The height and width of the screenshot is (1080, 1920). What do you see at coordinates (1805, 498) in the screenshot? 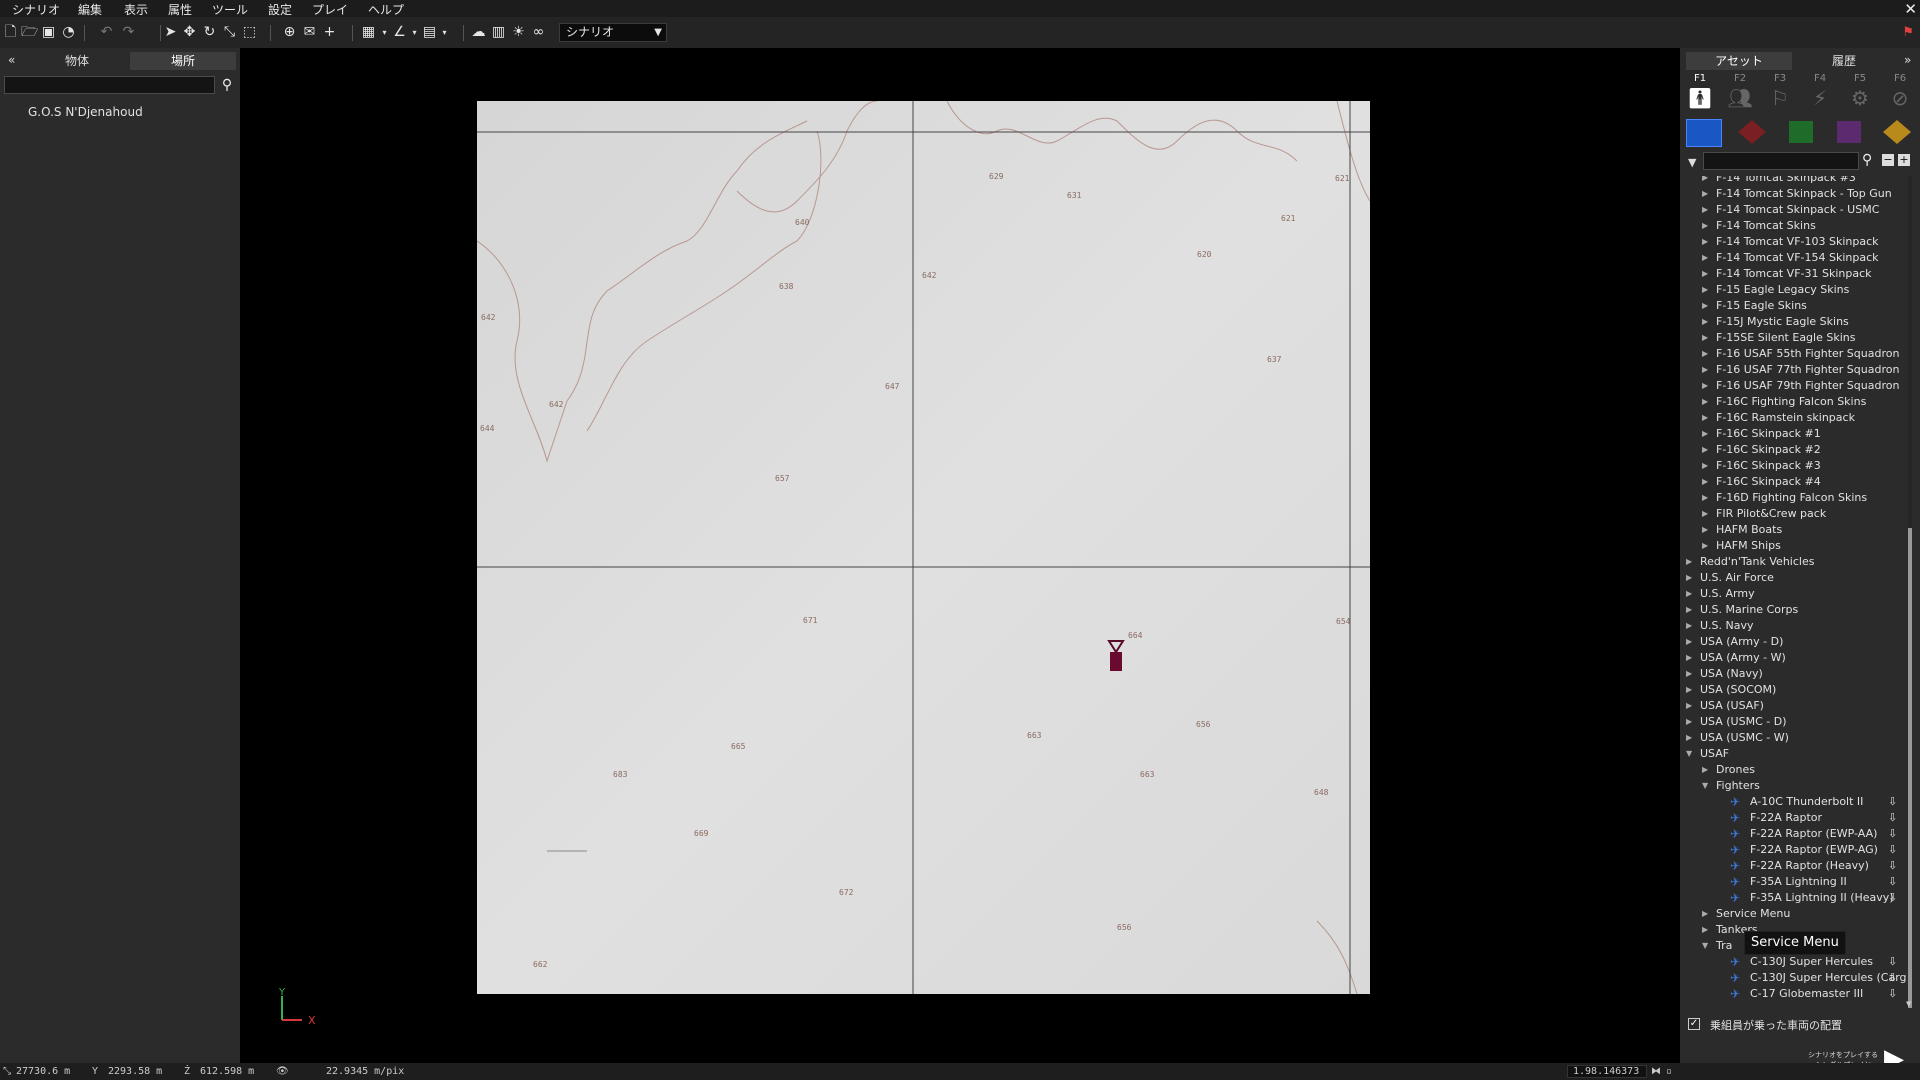
I see `tree-folder: ▶ F-16D Fighting Falcon Skins` at bounding box center [1805, 498].